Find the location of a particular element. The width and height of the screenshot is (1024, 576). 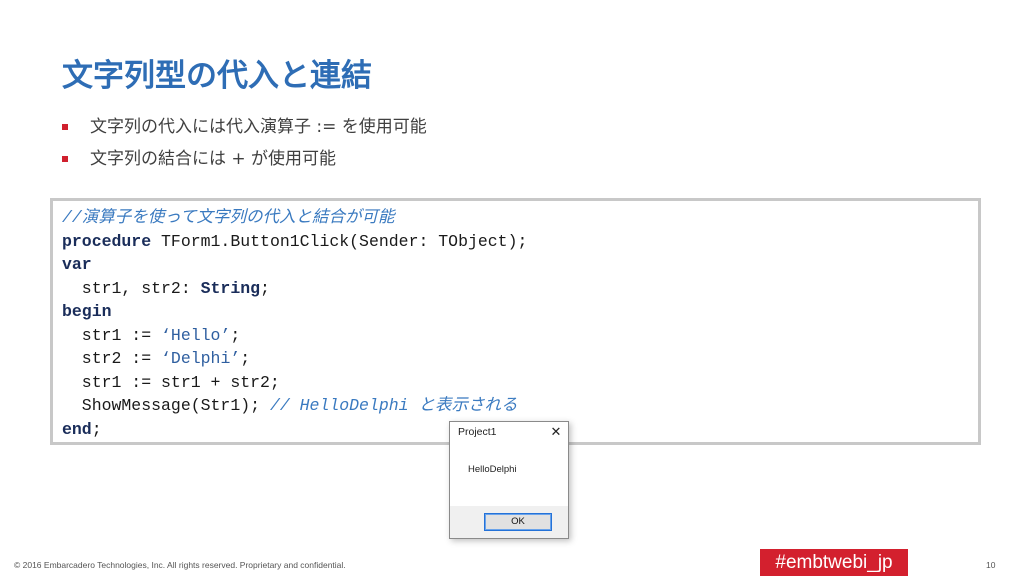

message-dialog: Project1 ✕ HelloDelphi OK is located at coordinates (509, 480).